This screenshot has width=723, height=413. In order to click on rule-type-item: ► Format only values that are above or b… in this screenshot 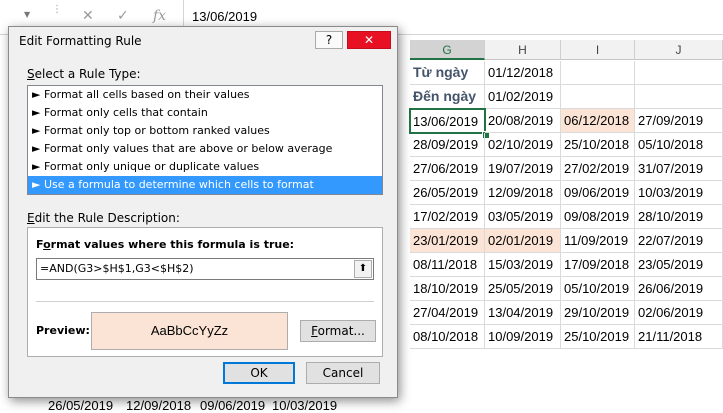, I will do `click(205, 149)`.